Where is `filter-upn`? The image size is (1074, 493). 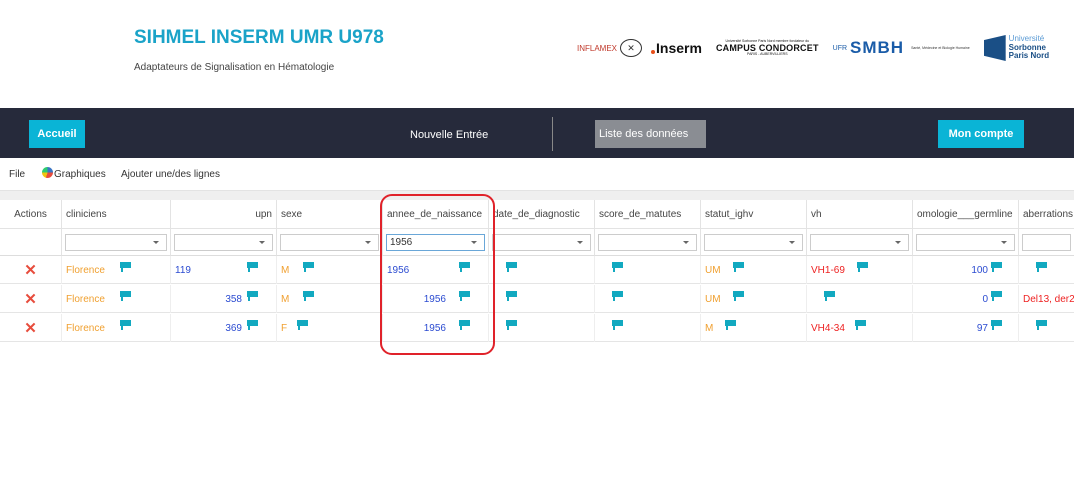 filter-upn is located at coordinates (224, 242).